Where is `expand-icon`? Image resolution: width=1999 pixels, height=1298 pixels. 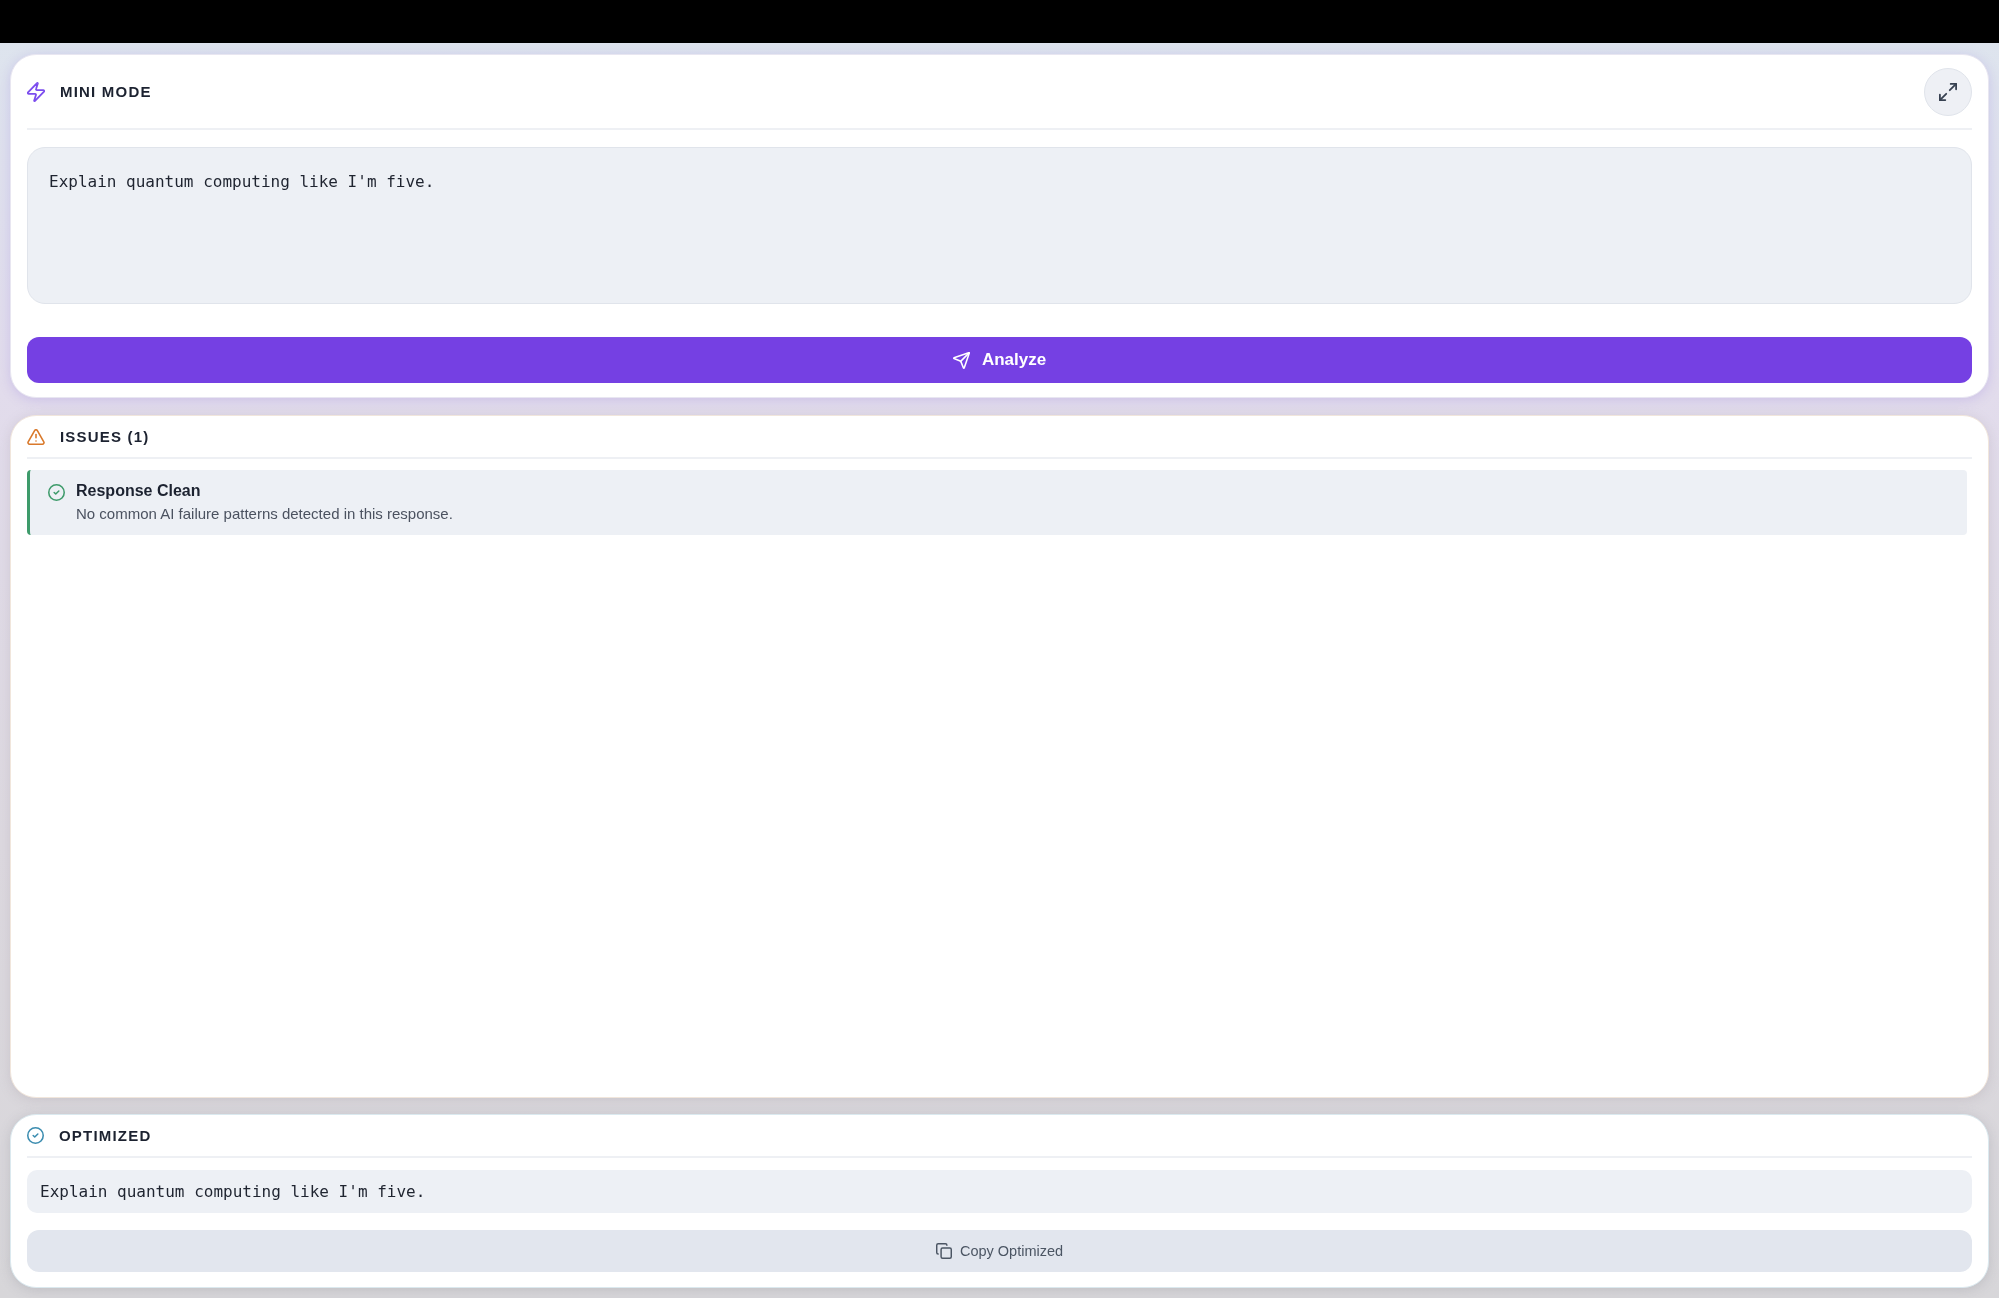 expand-icon is located at coordinates (1948, 92).